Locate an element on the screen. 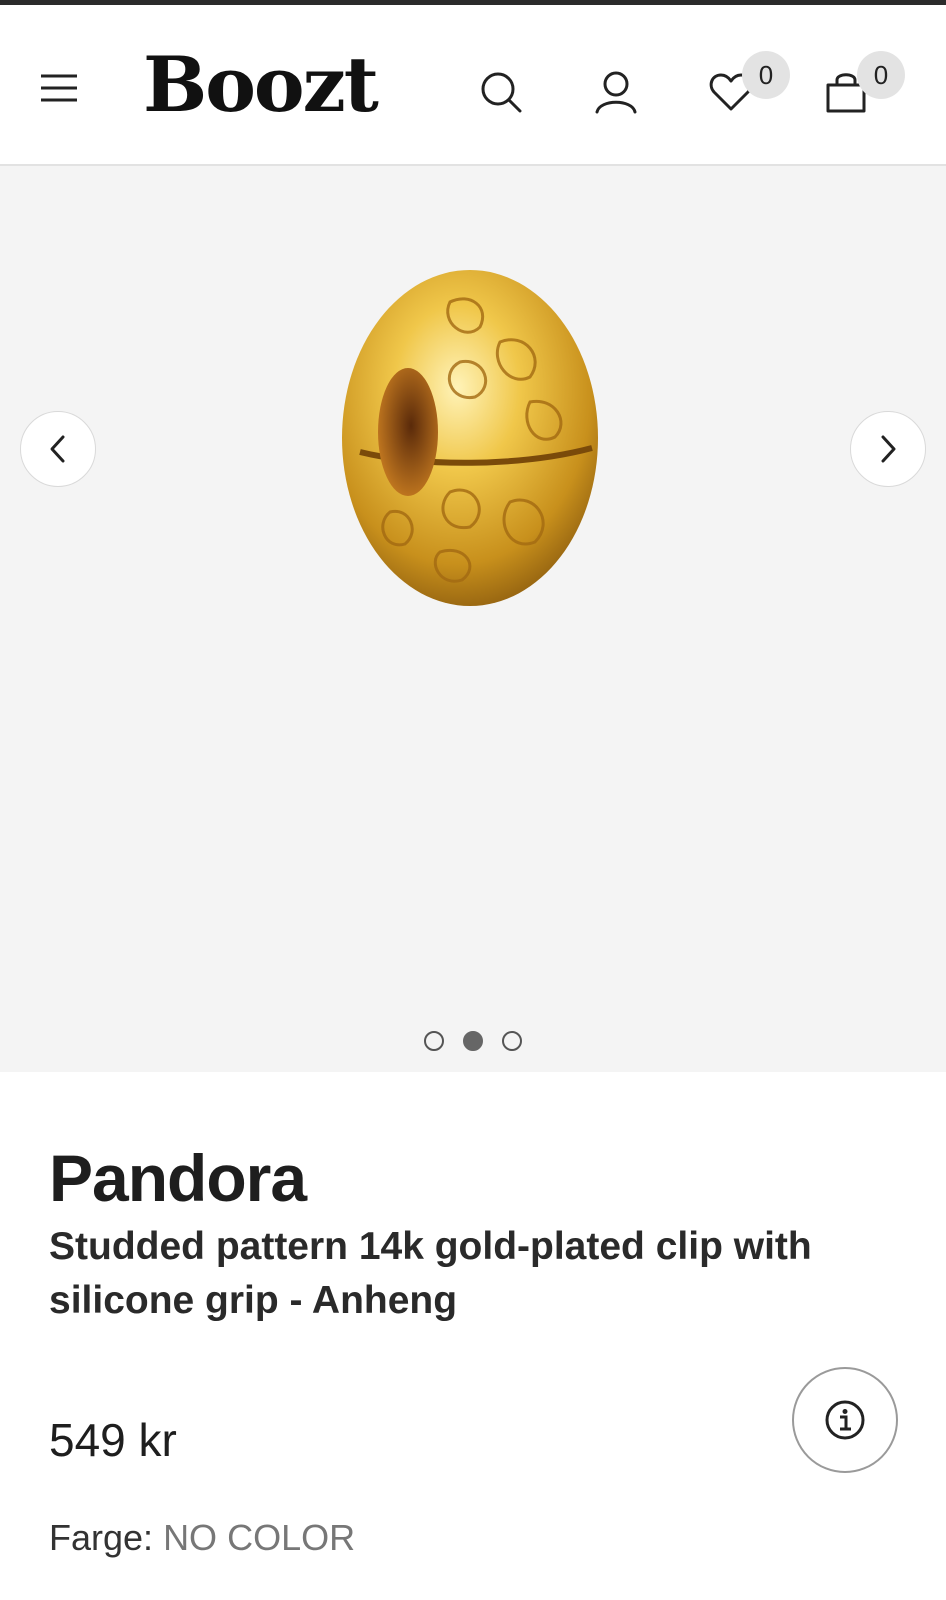 The height and width of the screenshot is (1600, 946). chevron-right-icon is located at coordinates (888, 449).